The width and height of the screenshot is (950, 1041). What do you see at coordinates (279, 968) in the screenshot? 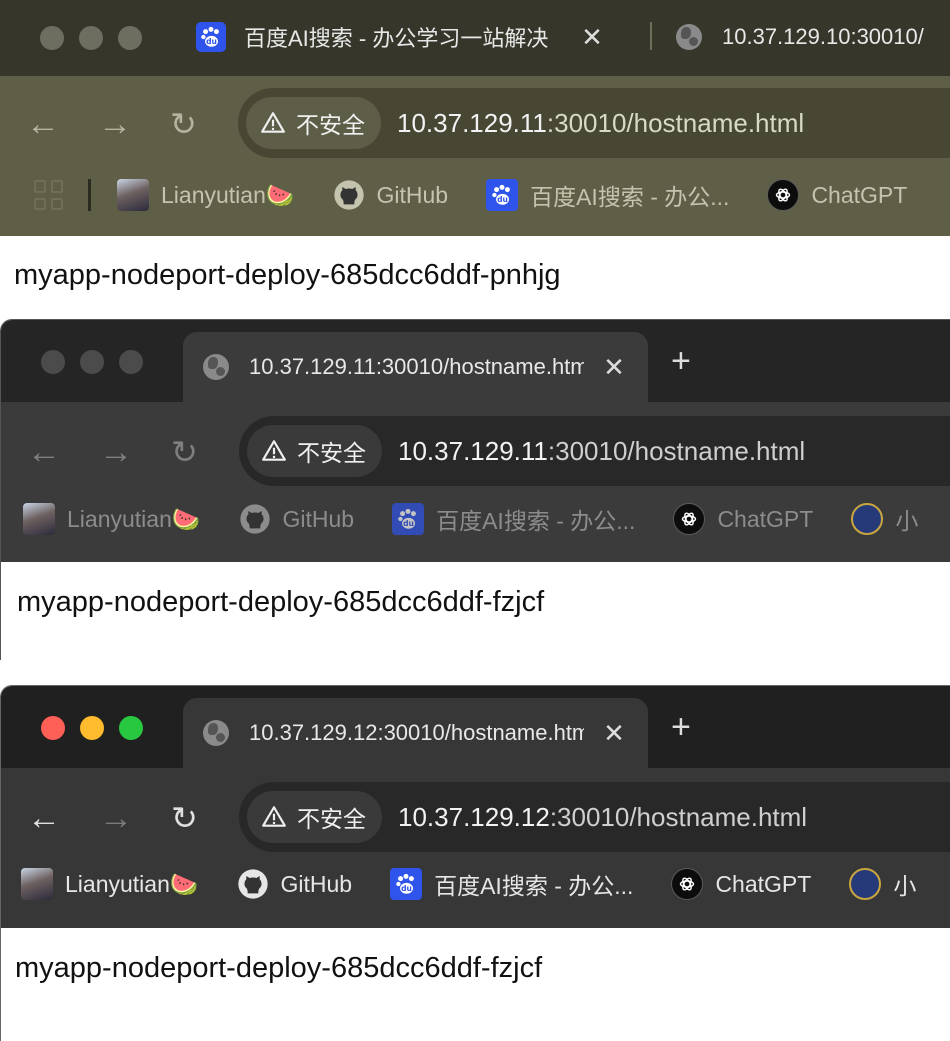
I see `hostname-text: myapp-nodeport-deploy-685dcc6ddf-fzjcf` at bounding box center [279, 968].